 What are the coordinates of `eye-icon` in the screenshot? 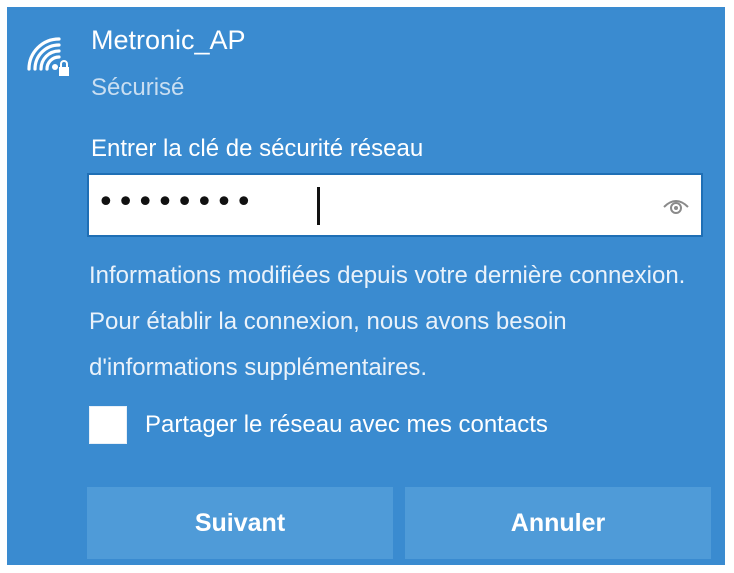 It's located at (676, 206).